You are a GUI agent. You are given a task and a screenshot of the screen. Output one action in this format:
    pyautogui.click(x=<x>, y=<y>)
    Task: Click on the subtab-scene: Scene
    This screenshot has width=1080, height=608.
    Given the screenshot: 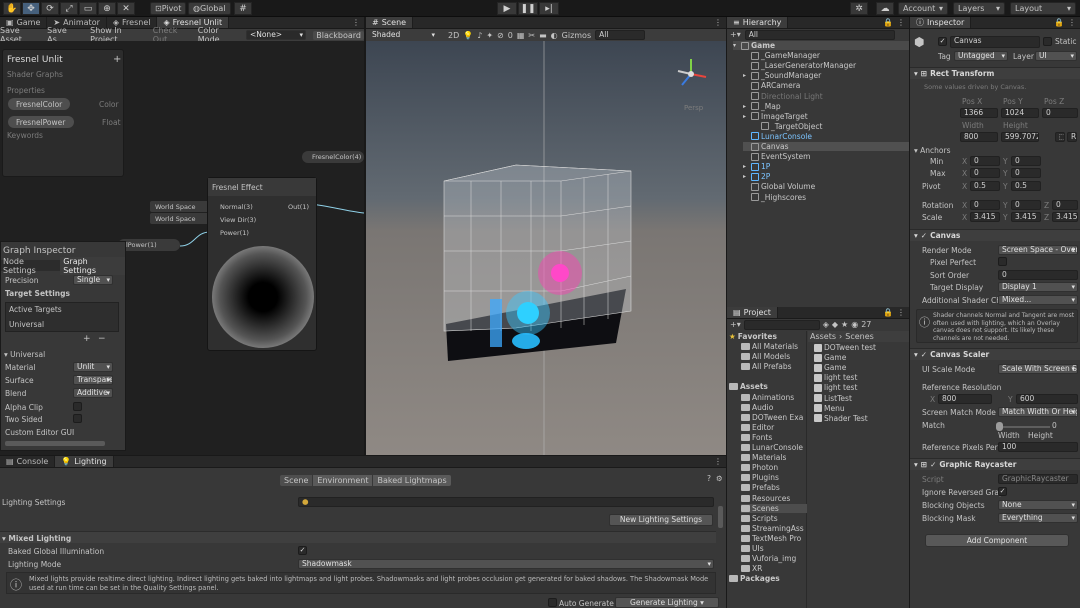 What is the action you would take?
    pyautogui.click(x=296, y=480)
    